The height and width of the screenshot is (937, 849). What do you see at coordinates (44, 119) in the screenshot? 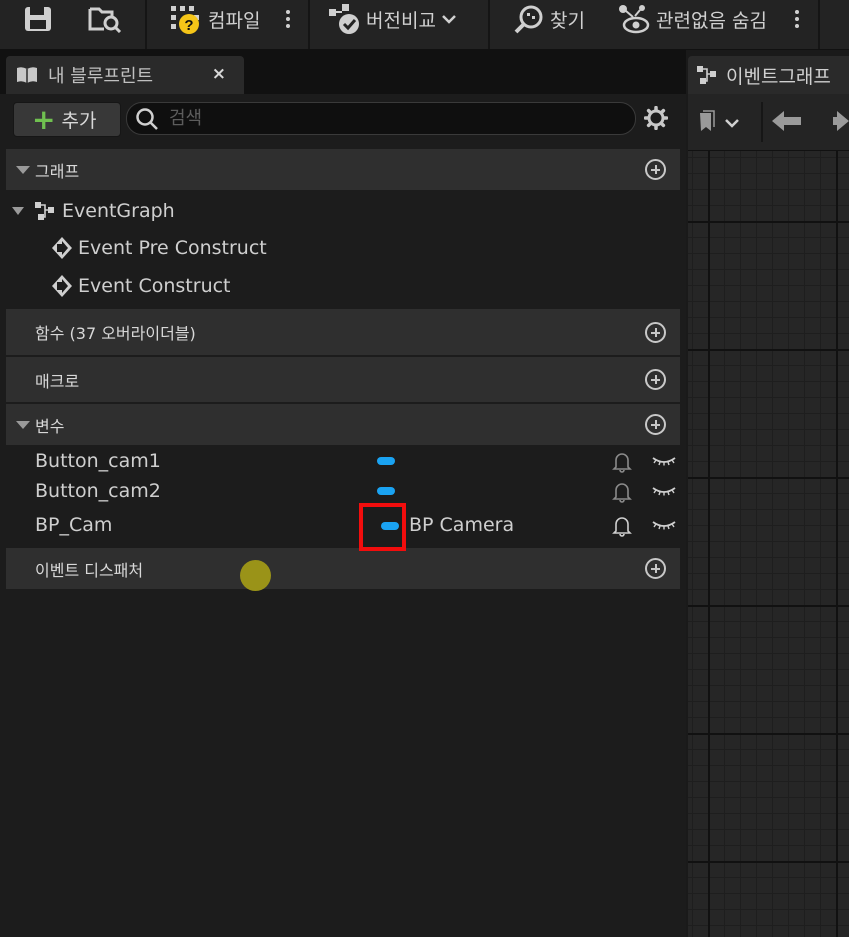
I see `plus-icon: +` at bounding box center [44, 119].